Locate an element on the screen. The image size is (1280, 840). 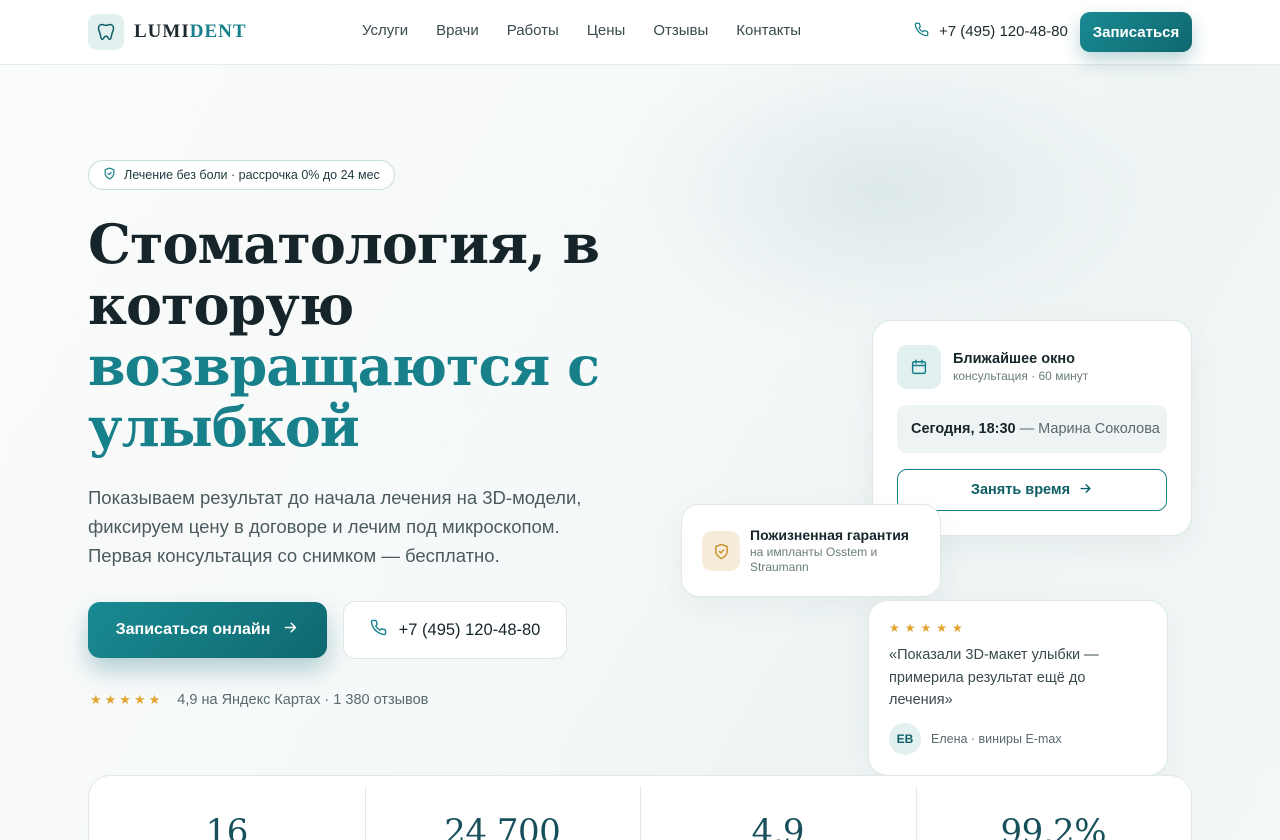
rating-stars: ★★★★★ is located at coordinates (127, 699).